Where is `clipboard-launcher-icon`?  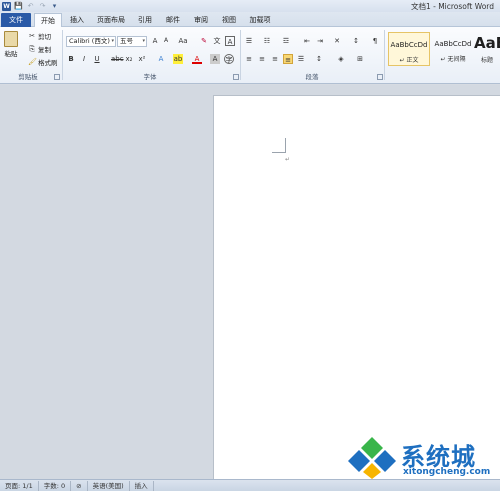
clipboard-launcher-icon is located at coordinates (57, 77).